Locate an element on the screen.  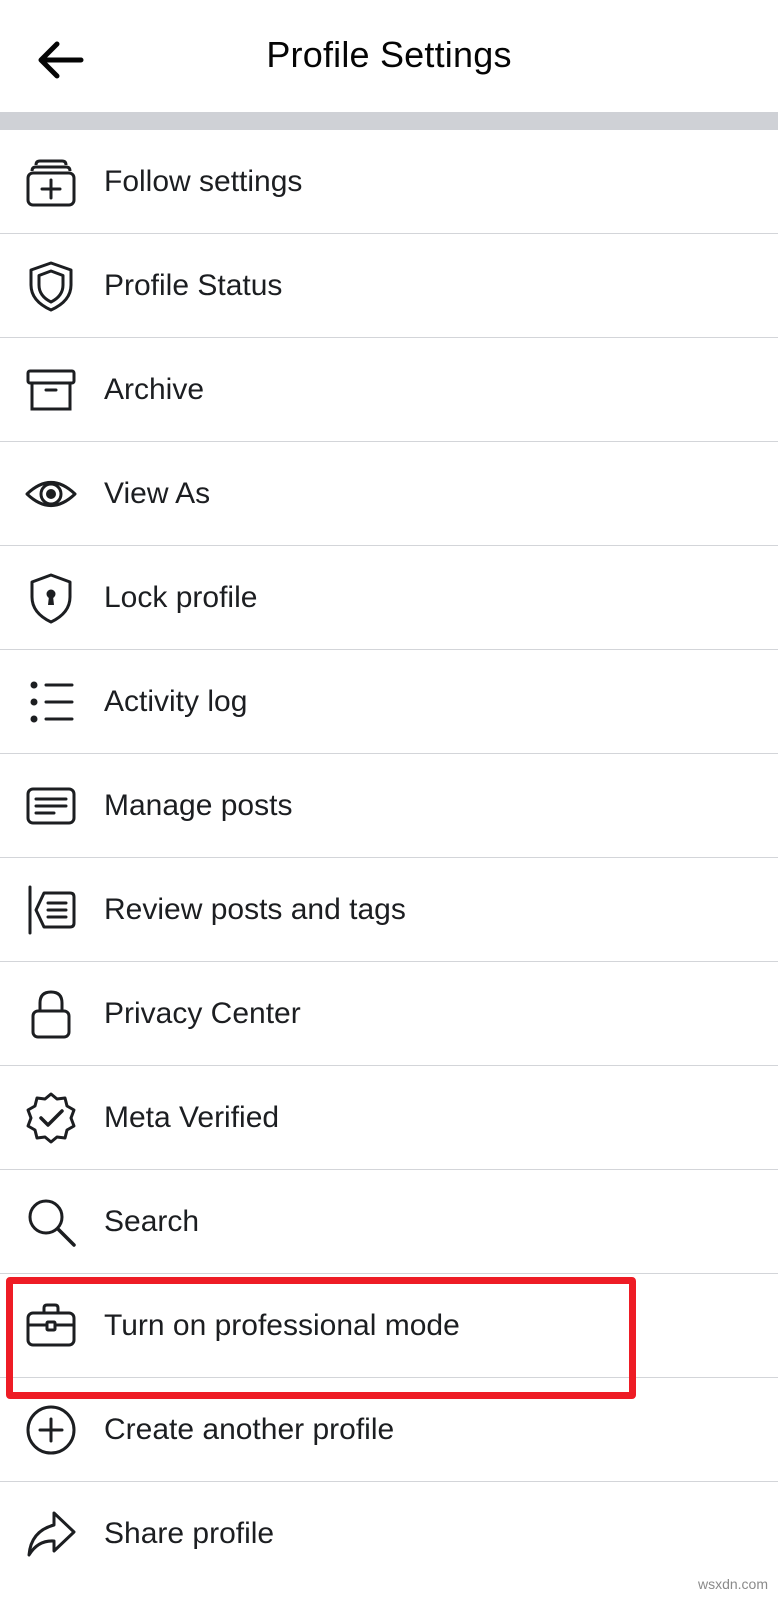
menu-item-archive: Archive is located at coordinates (389, 390).